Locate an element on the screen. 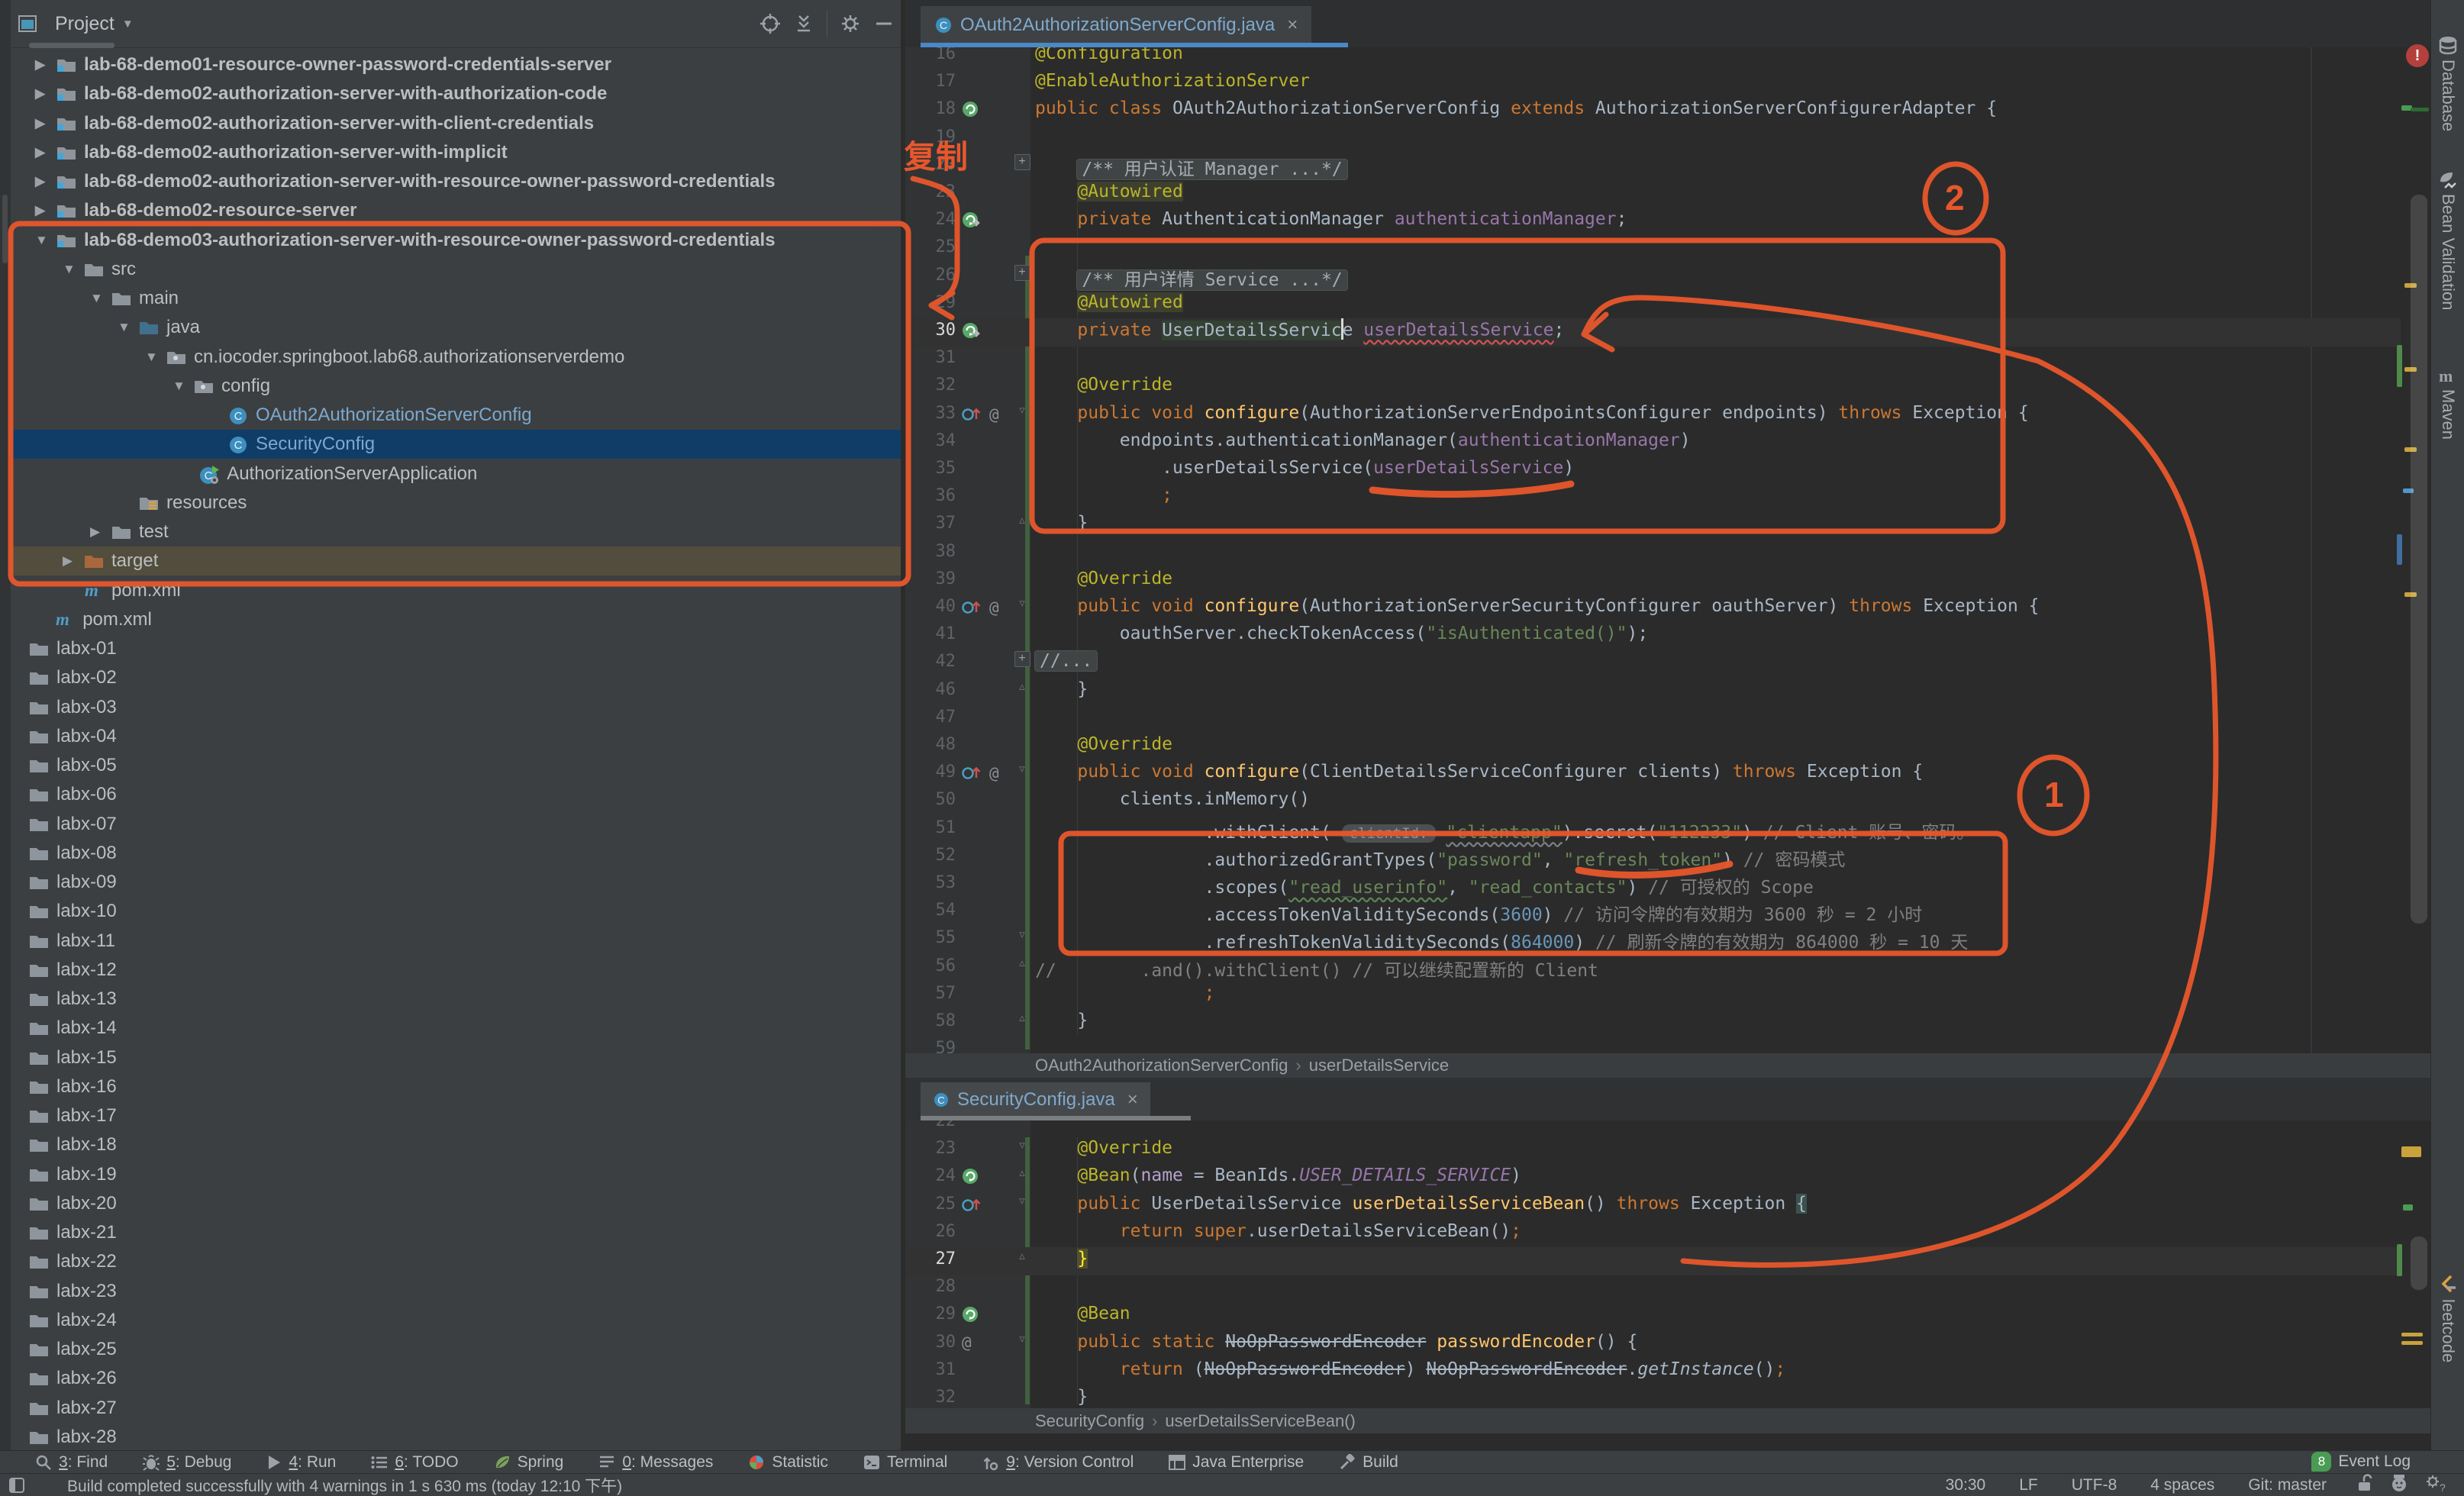  code-line-57: 57 ; is located at coordinates (1653, 996).